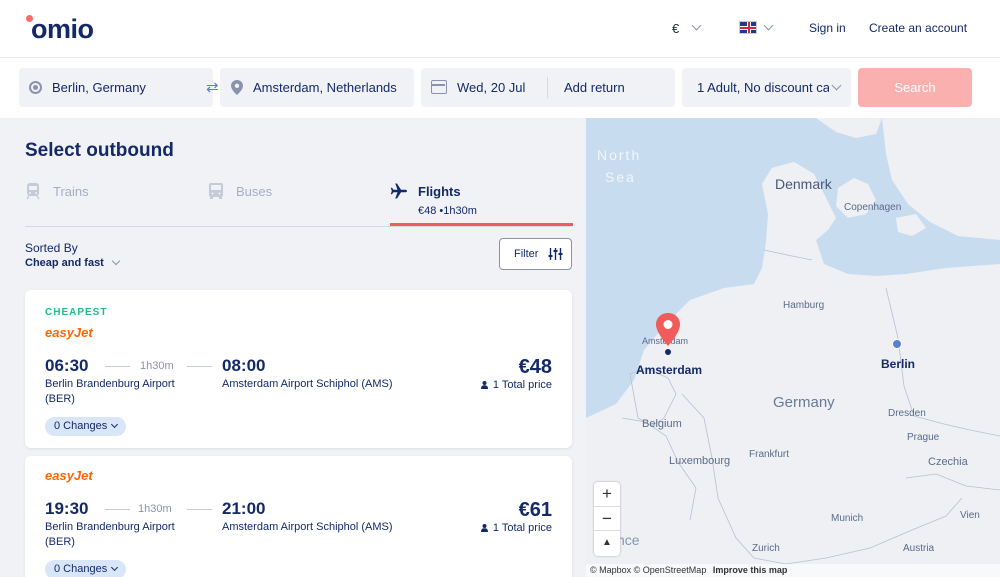  I want to click on compass-button: ▲, so click(607, 542).